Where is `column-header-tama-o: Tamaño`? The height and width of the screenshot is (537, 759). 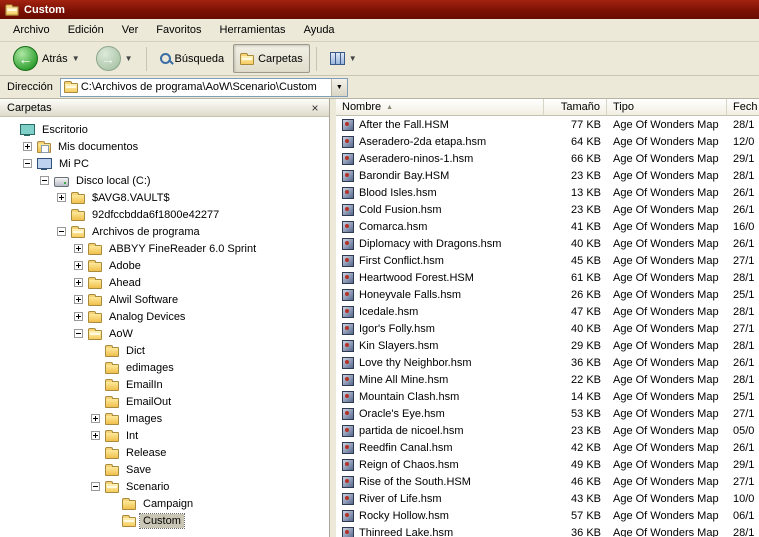
column-header-tama-o: Tamaño is located at coordinates (575, 107).